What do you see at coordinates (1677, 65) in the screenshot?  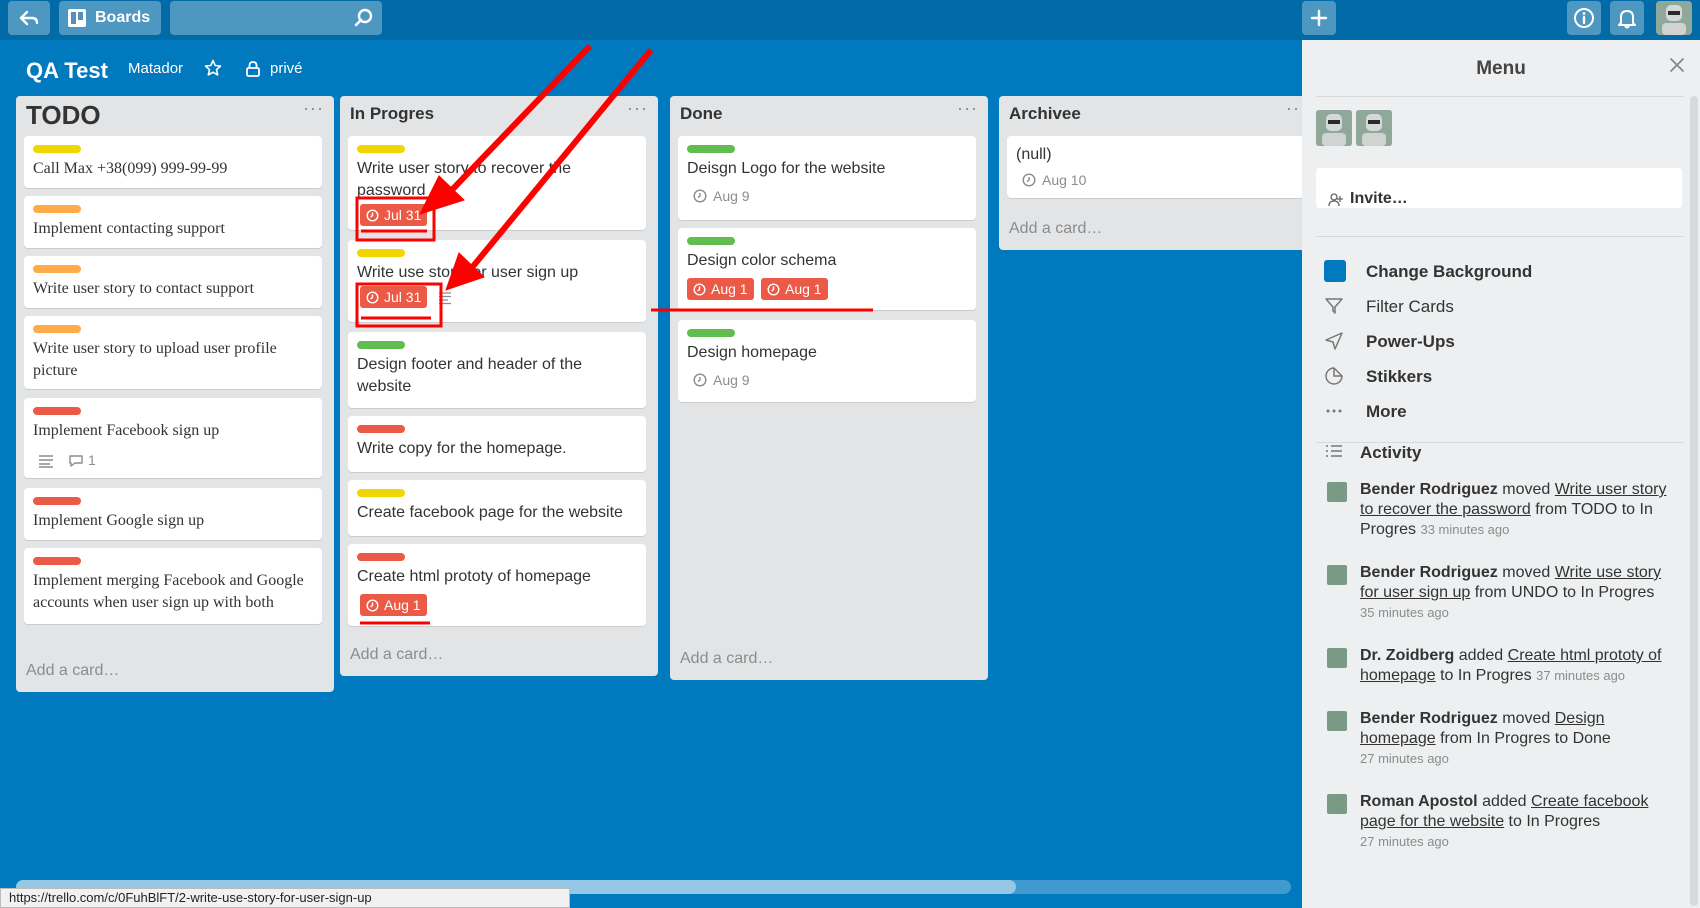 I see `close-icon` at bounding box center [1677, 65].